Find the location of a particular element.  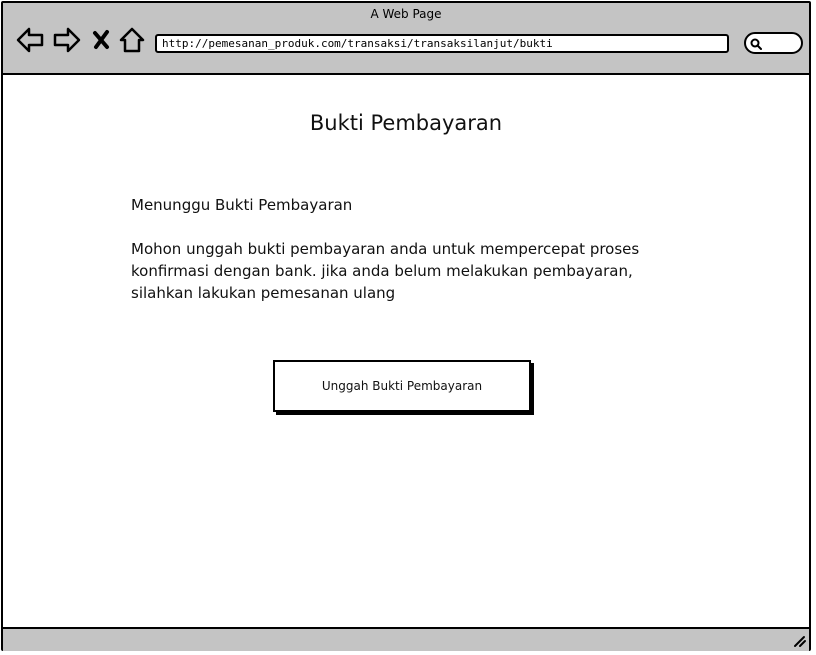

search-icon is located at coordinates (756, 44).